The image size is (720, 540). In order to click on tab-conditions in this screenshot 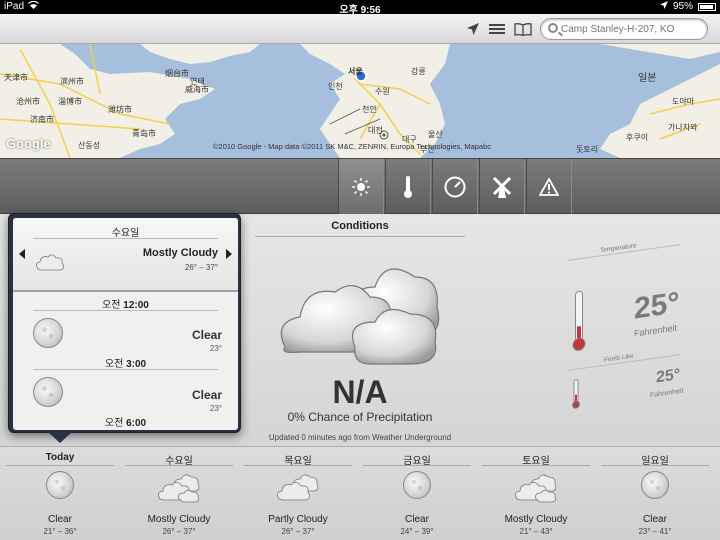, I will do `click(361, 186)`.